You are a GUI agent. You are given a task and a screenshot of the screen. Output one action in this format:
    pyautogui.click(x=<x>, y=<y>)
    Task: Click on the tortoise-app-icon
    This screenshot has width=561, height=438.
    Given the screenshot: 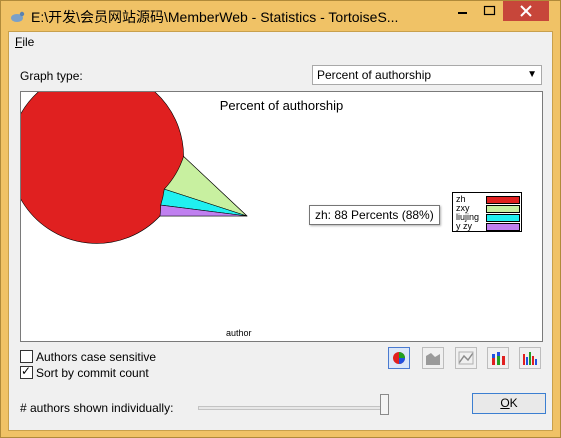 What is the action you would take?
    pyautogui.click(x=18, y=16)
    